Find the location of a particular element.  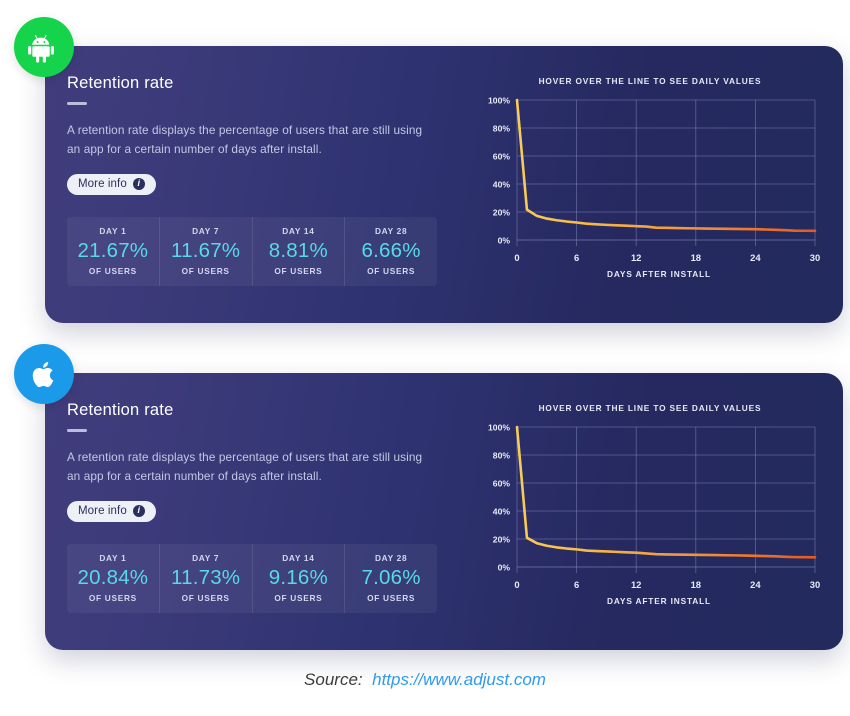

stat-value: 11.67% is located at coordinates (206, 250).